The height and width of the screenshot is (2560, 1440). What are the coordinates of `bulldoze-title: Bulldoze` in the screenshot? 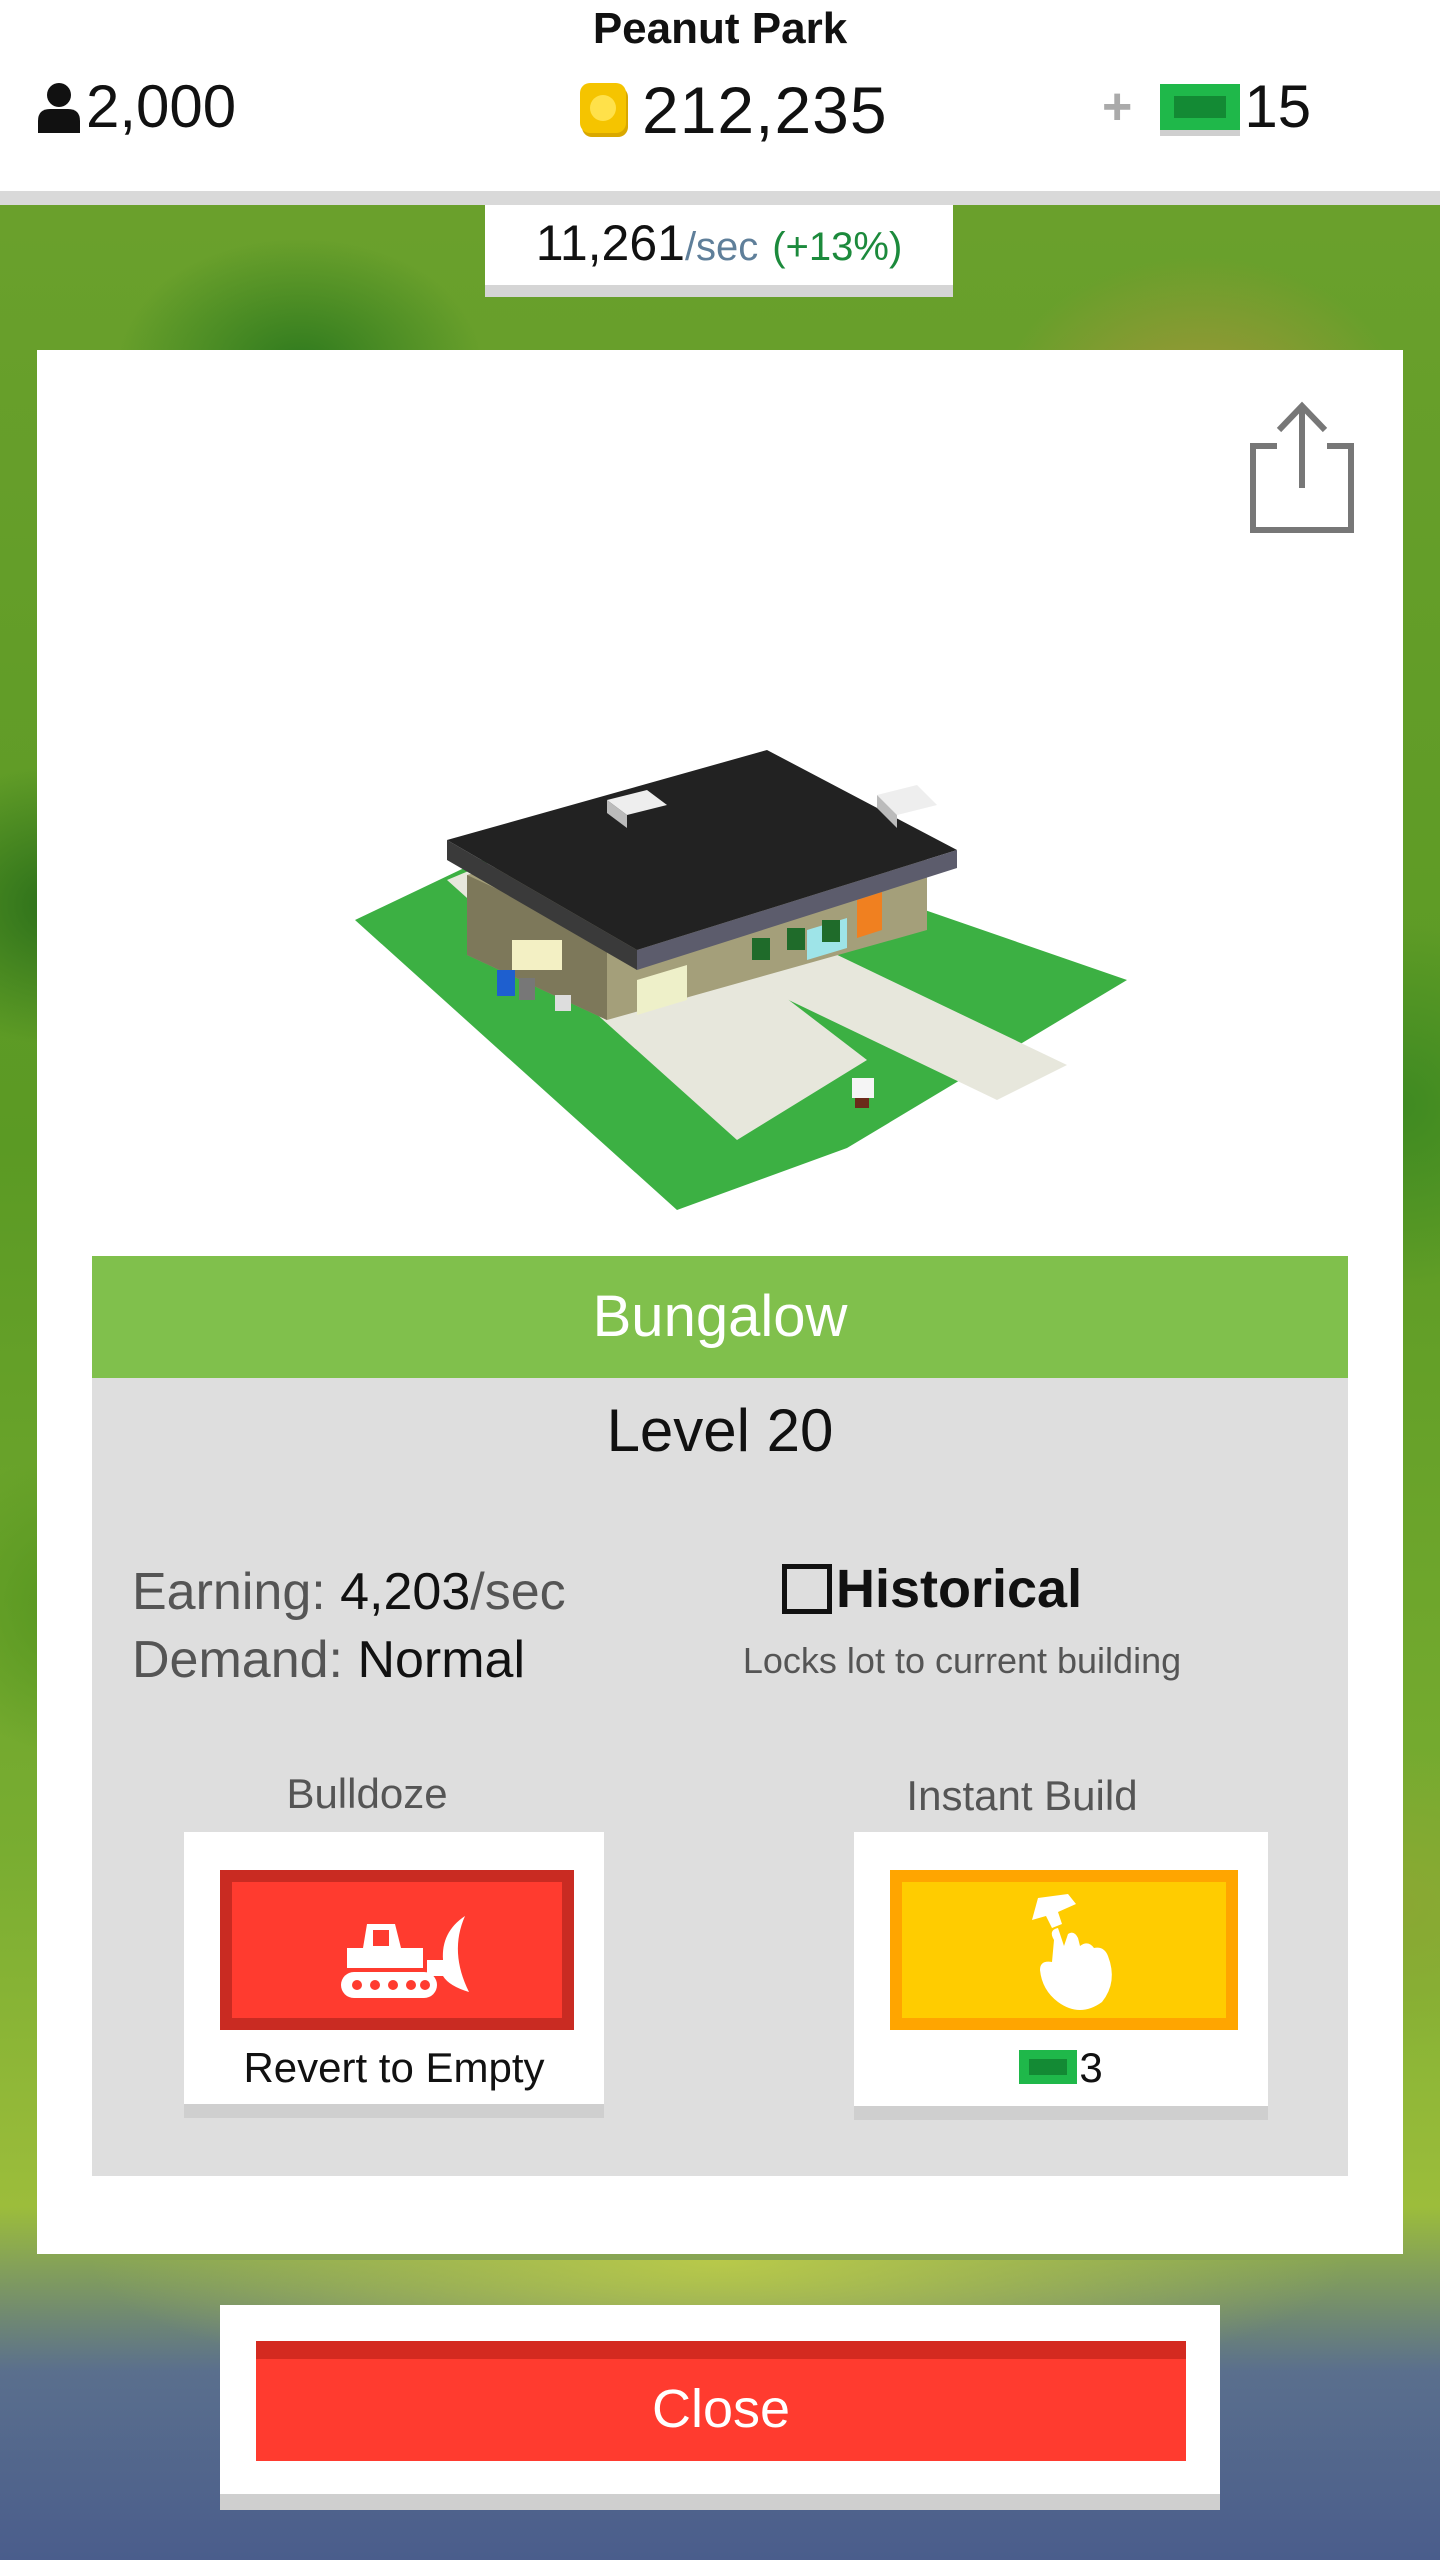 It's located at (367, 1793).